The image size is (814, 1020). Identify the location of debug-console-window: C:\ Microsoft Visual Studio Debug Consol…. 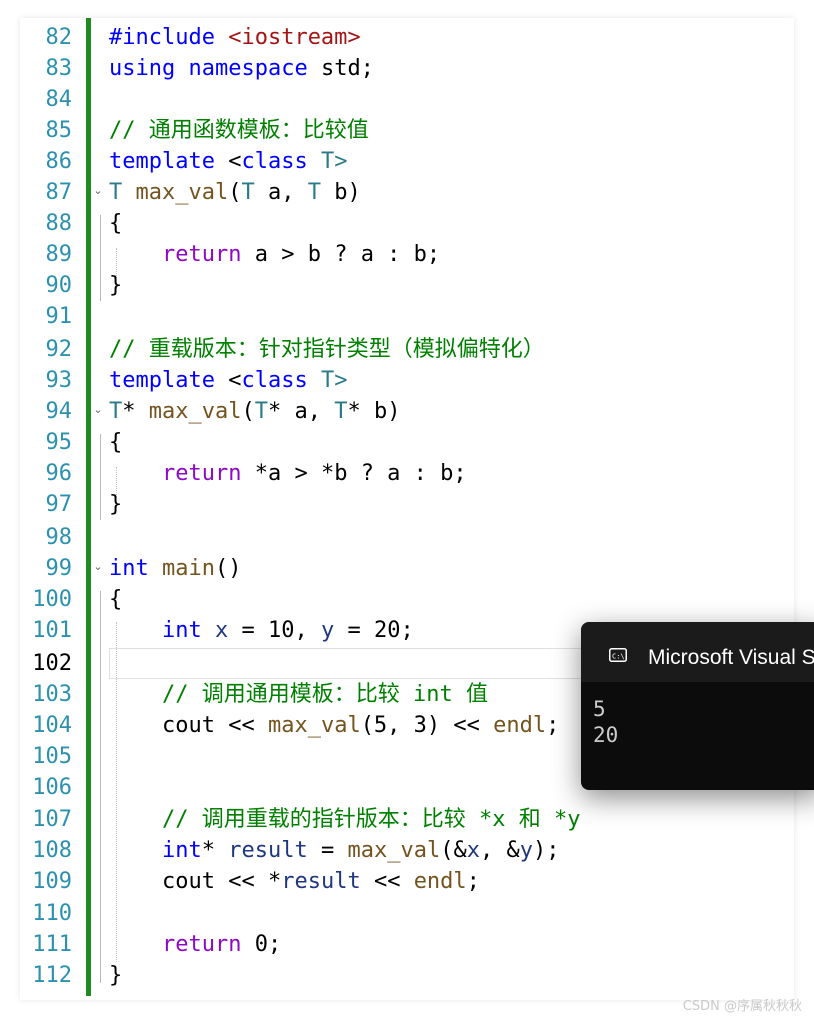
(697, 706).